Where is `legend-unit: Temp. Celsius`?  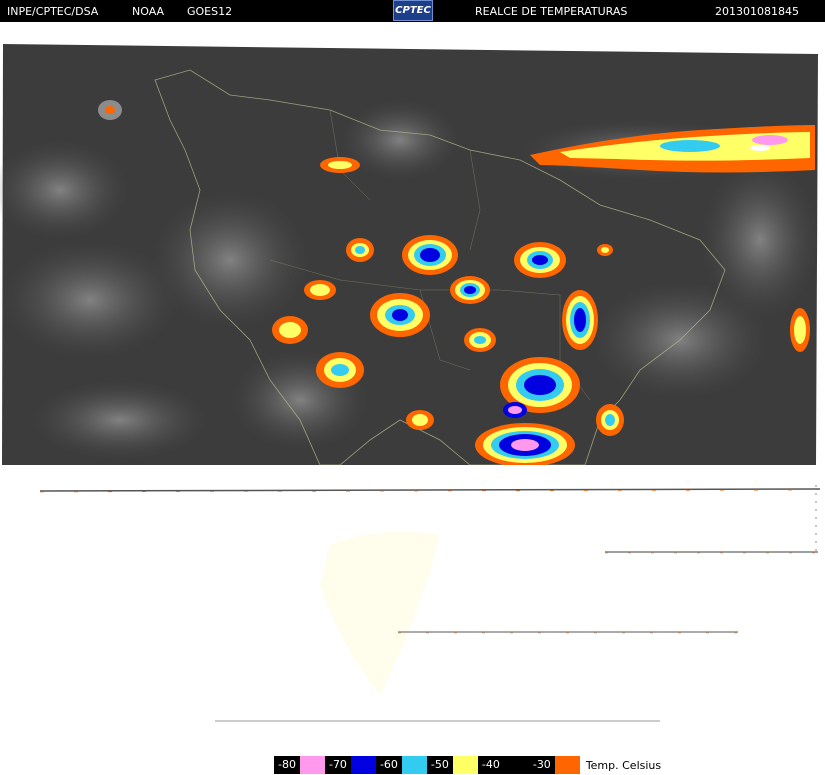
legend-unit: Temp. Celsius is located at coordinates (623, 765).